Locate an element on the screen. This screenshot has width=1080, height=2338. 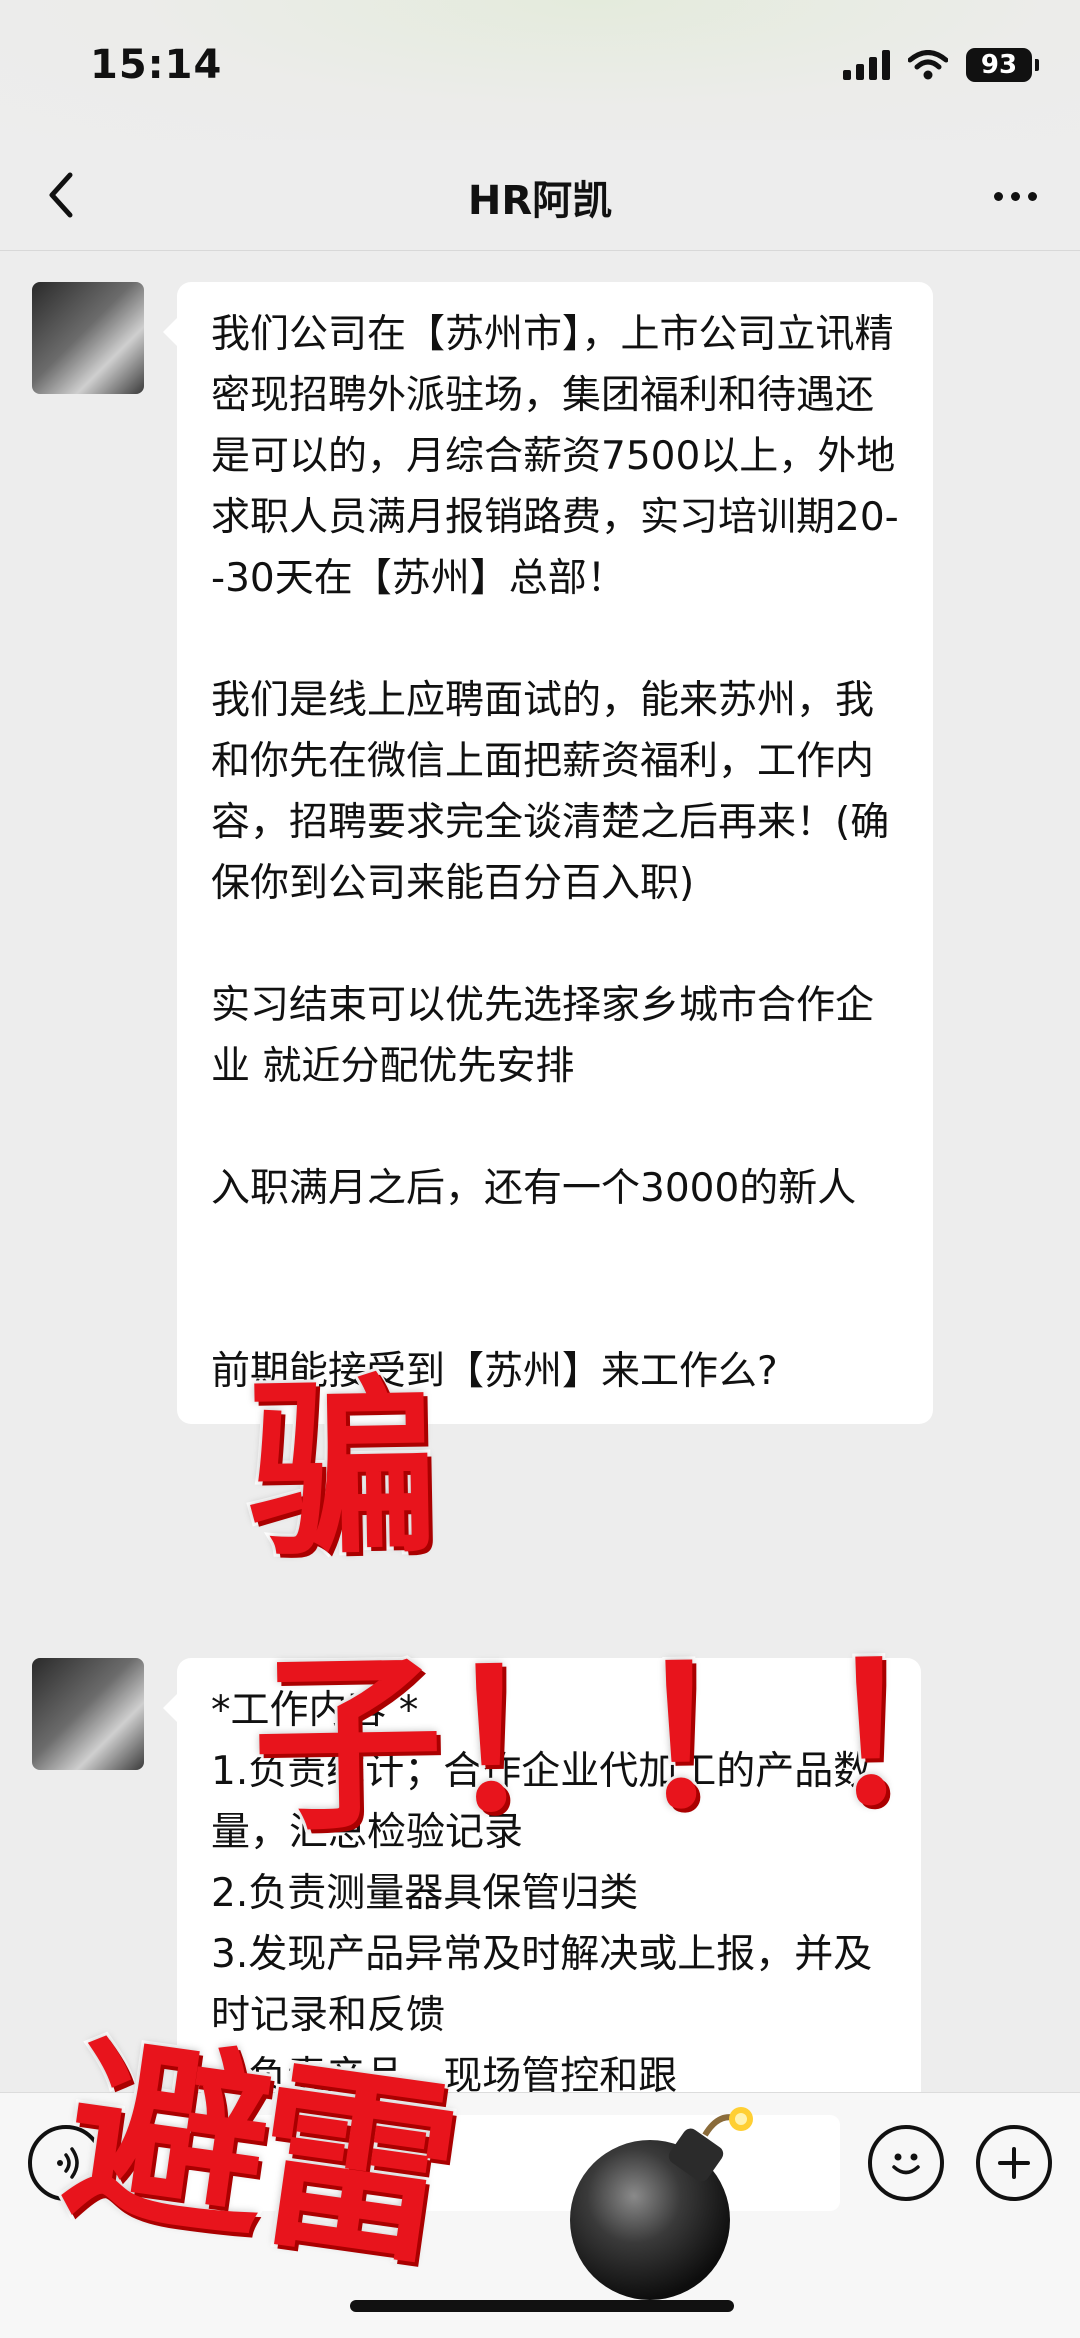
avoid-warning-sticker: 避雷 is located at coordinates (257, 2154).